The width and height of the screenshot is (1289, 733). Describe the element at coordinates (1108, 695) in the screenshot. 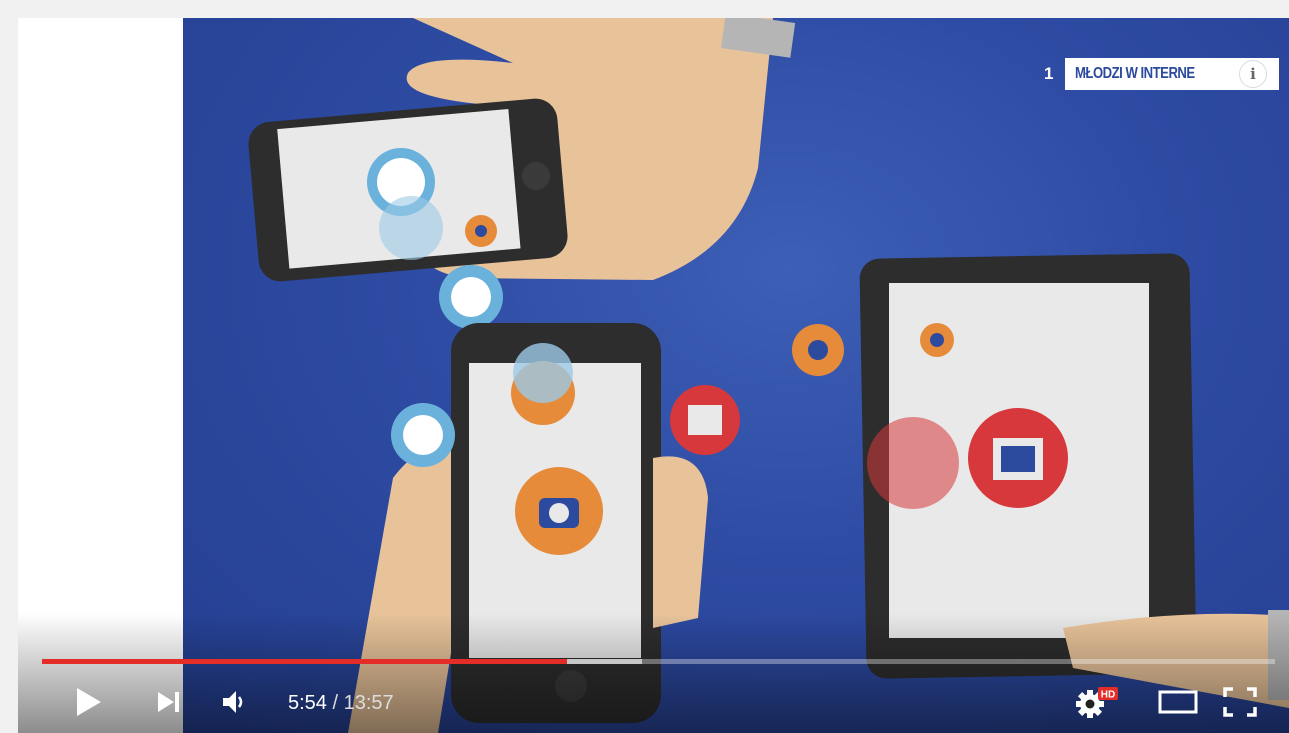

I see `hd-badge: HD` at that location.